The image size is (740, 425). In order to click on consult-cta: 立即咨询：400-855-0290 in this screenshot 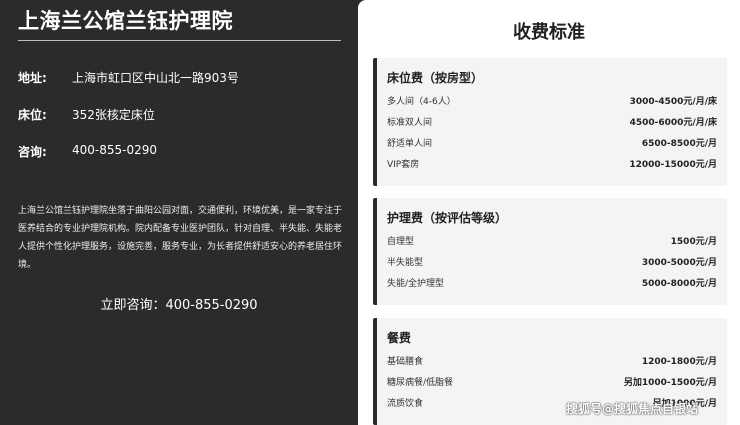, I will do `click(179, 303)`.